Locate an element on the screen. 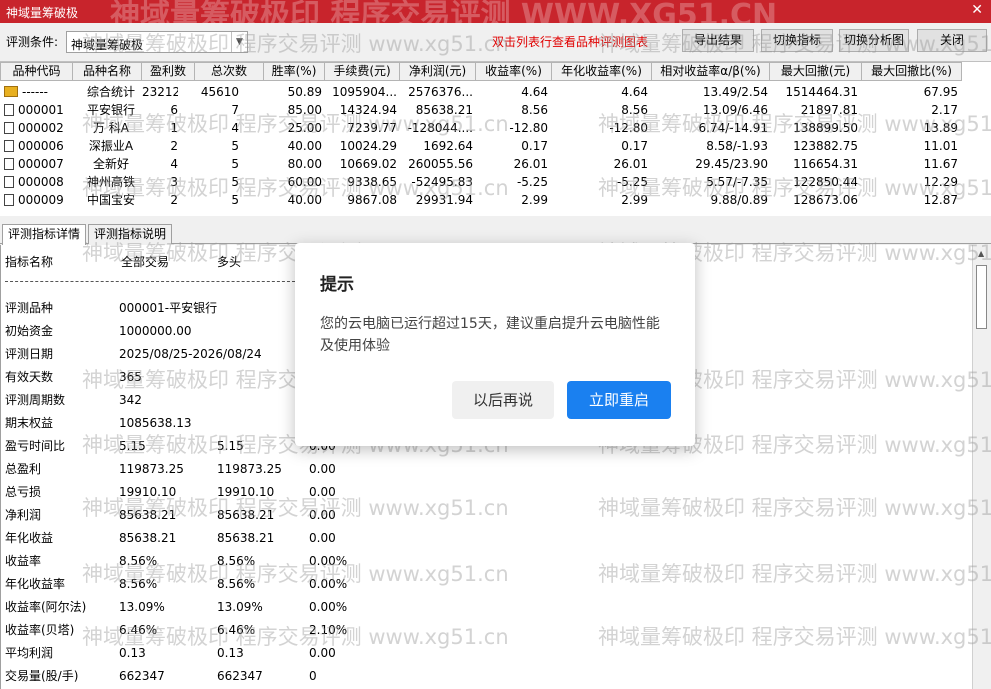 This screenshot has width=991, height=689. cell-text: 29.45/23.90 is located at coordinates (731, 164).